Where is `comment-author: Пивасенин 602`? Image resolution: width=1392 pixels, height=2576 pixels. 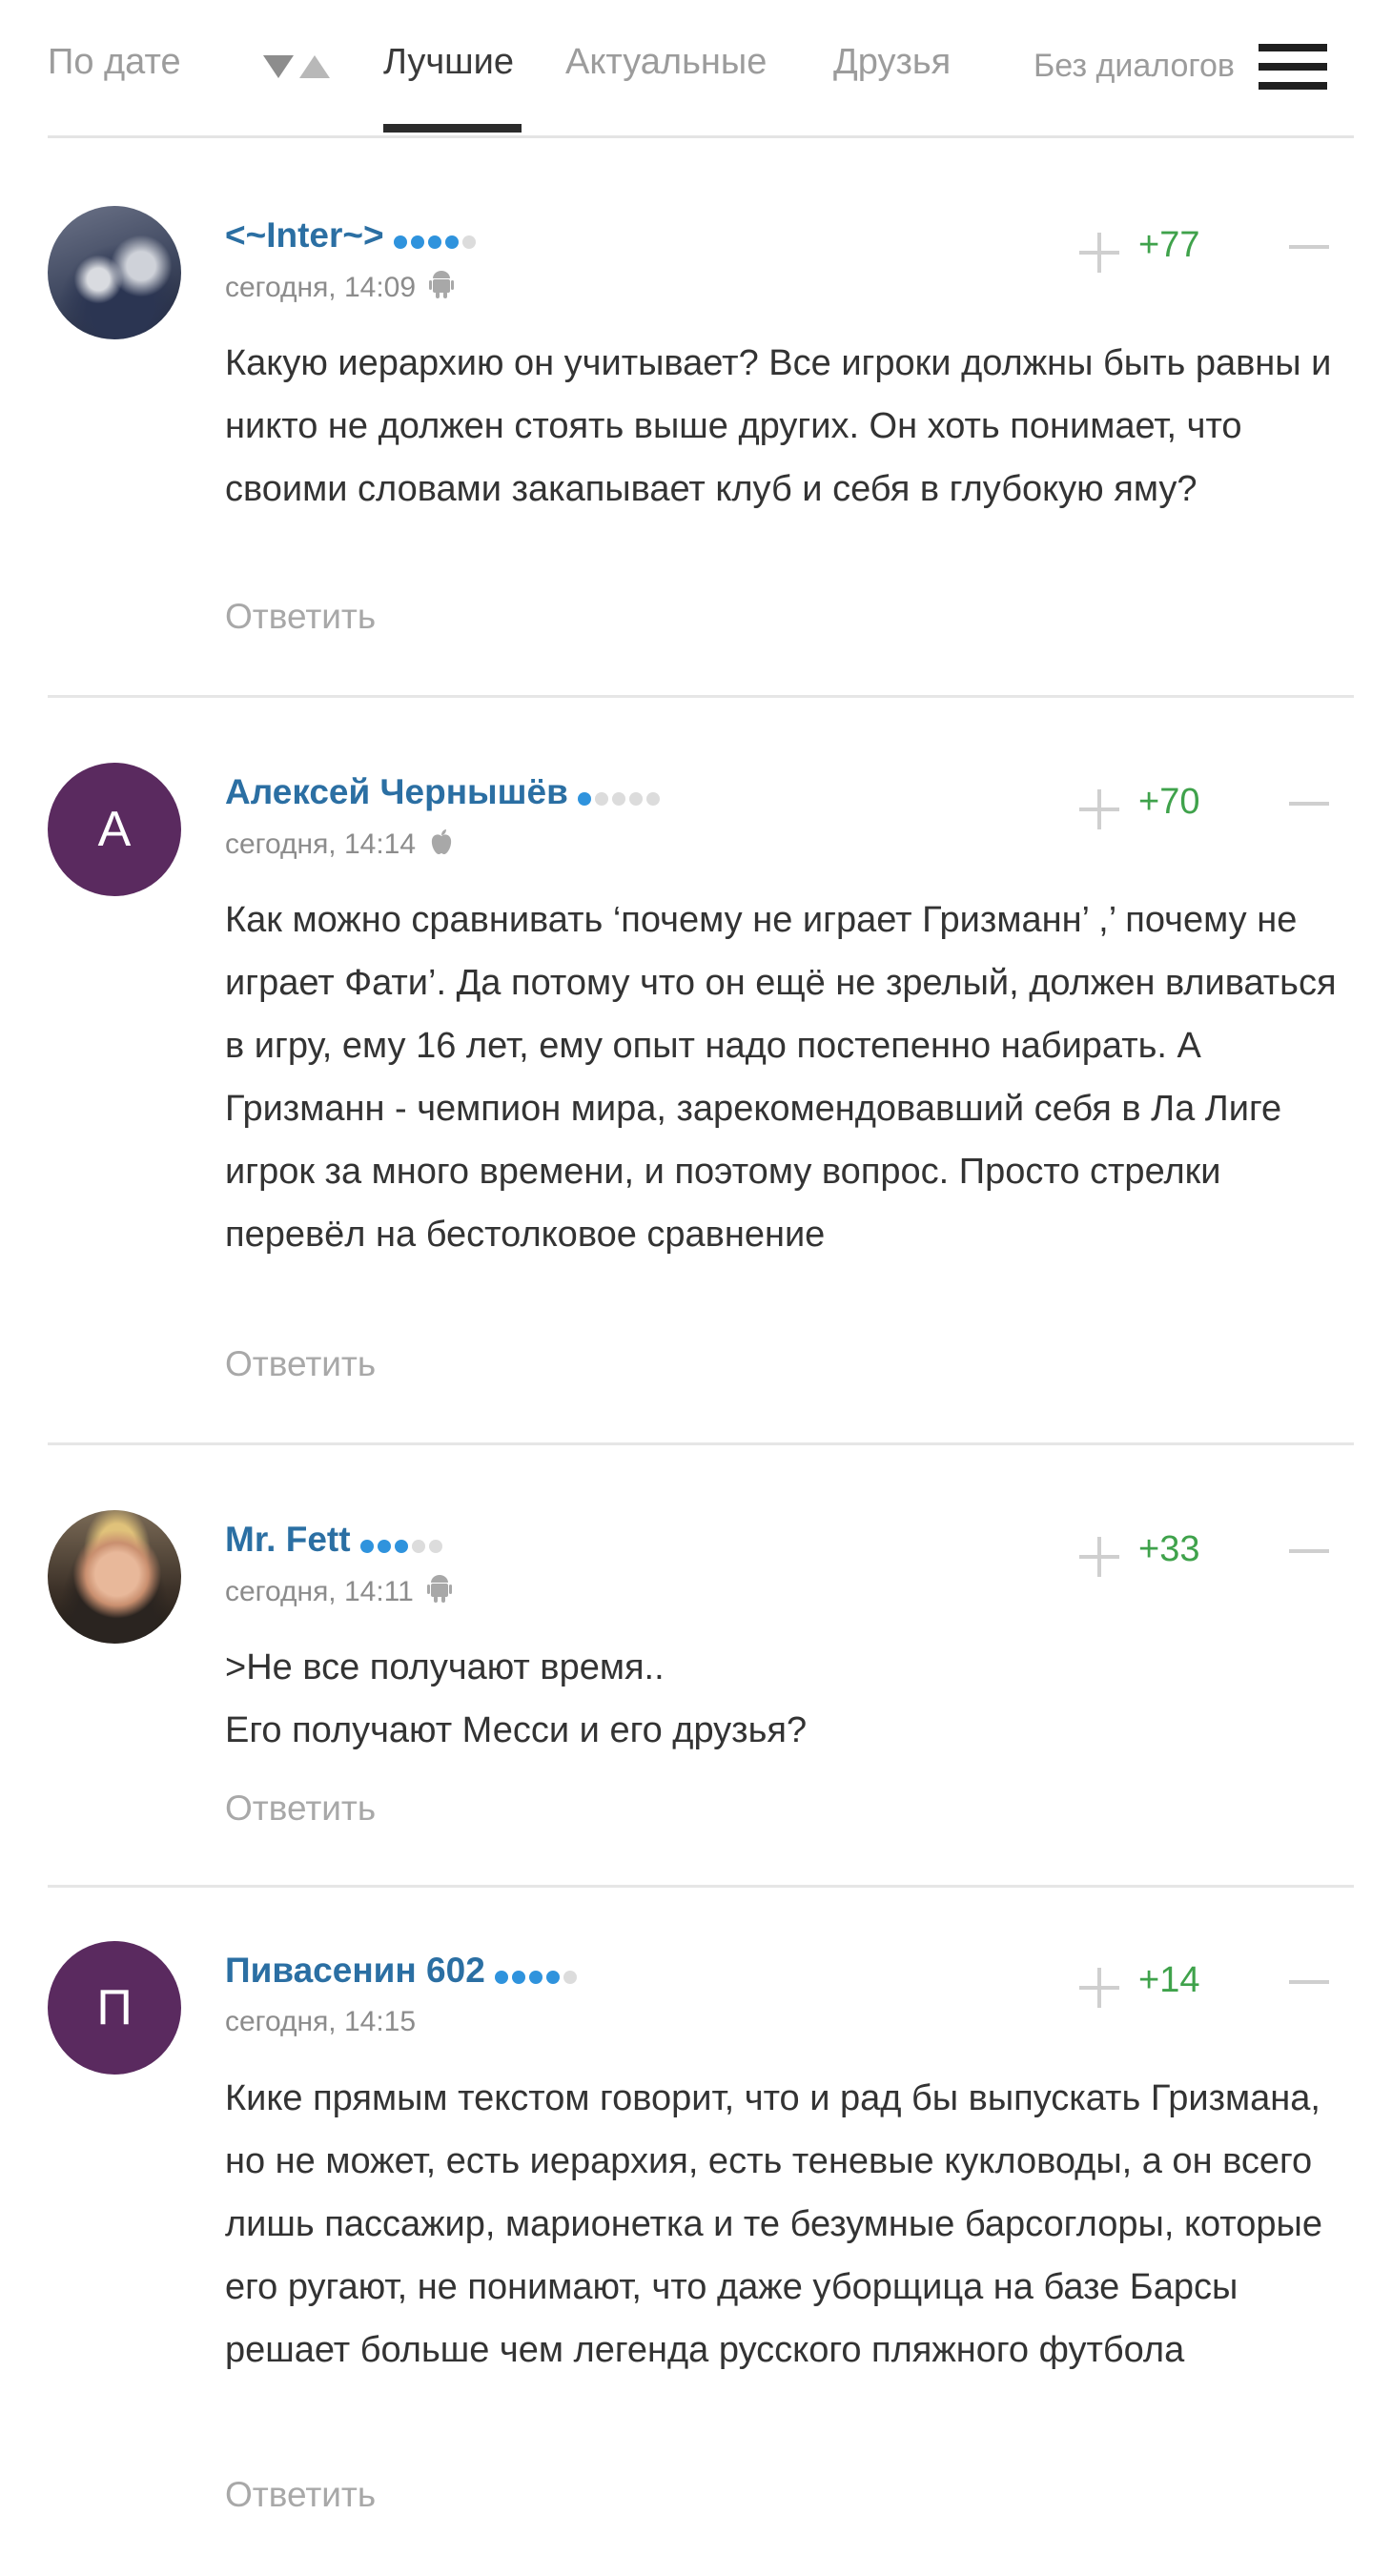 comment-author: Пивасенин 602 is located at coordinates (403, 1972).